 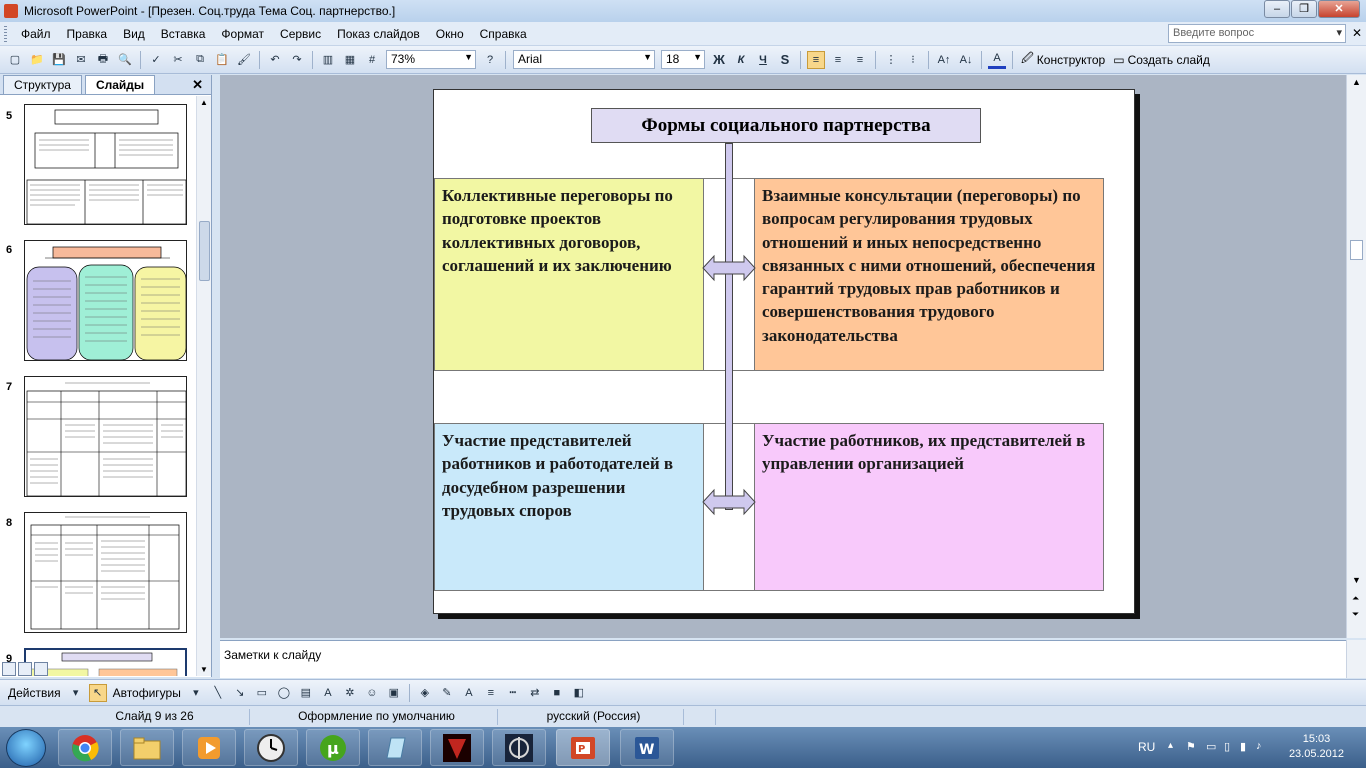 I want to click on bold-button: Ж, so click(x=719, y=60).